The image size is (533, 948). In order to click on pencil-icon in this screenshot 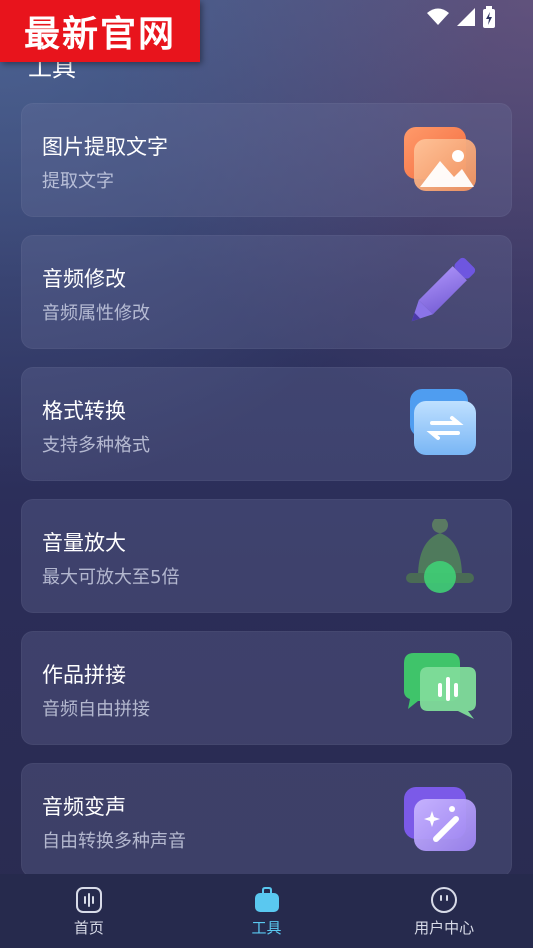, I will do `click(443, 289)`.